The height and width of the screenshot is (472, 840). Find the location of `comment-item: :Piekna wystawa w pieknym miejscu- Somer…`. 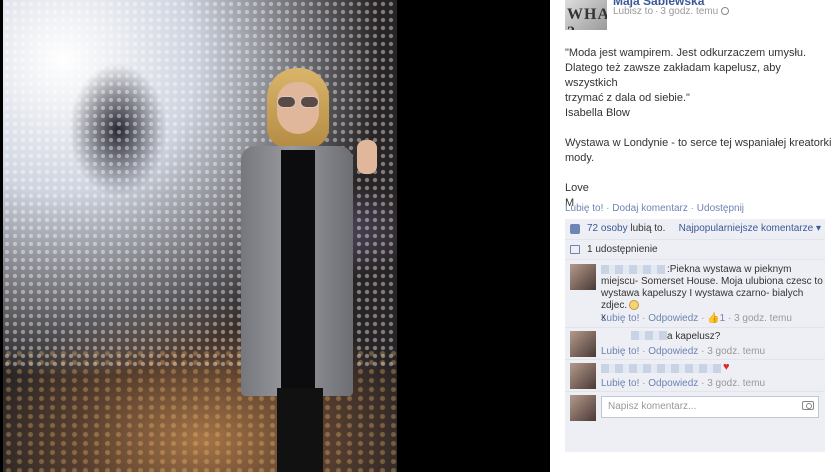

comment-item: :Piekna wystawa w pieknym miejscu- Somer… is located at coordinates (695, 294).